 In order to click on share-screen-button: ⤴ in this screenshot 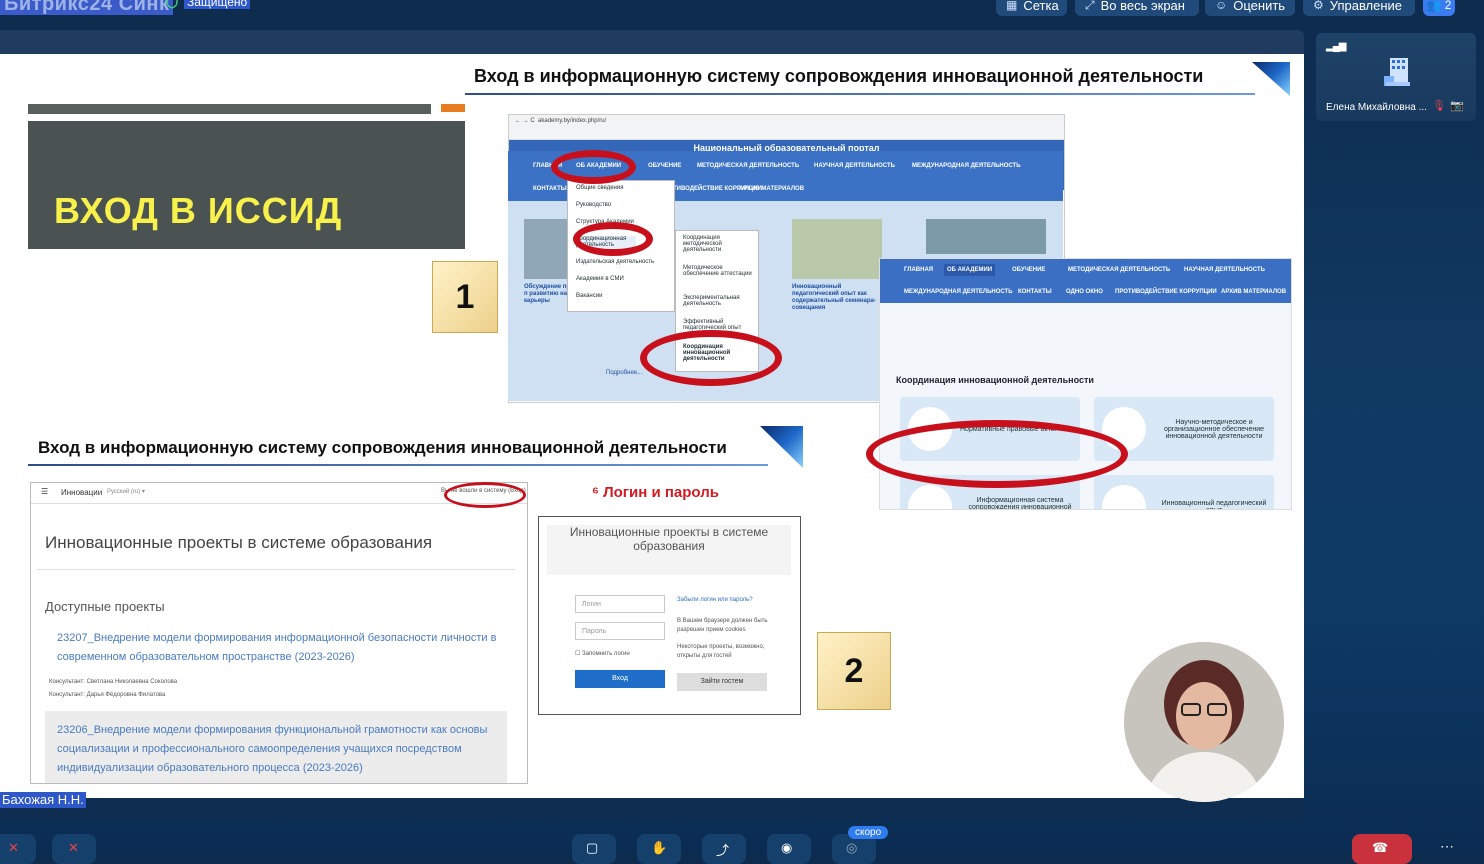, I will do `click(724, 849)`.